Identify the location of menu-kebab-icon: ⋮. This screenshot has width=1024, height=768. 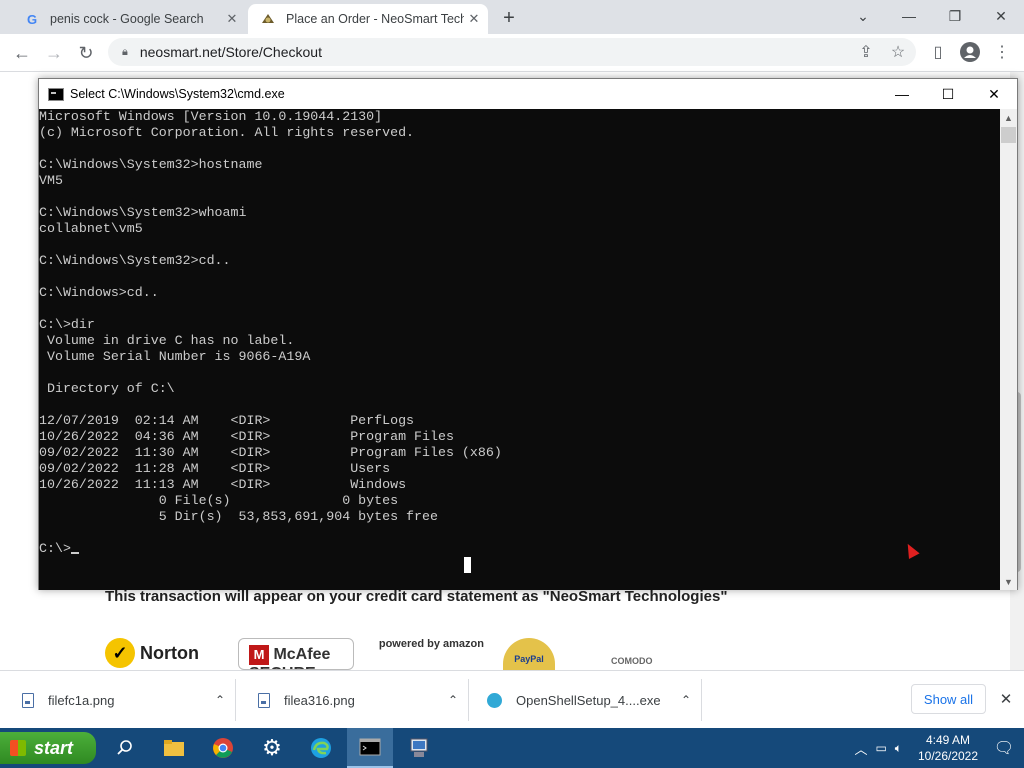
(1002, 52).